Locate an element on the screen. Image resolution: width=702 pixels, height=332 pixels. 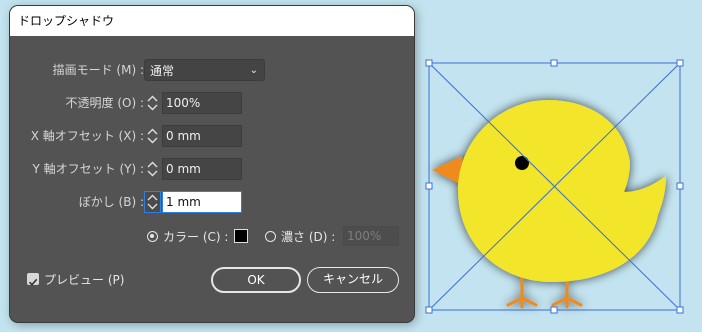
blend-mode-row: 描画モード (M) : 通常 ⌄ is located at coordinates (212, 70).